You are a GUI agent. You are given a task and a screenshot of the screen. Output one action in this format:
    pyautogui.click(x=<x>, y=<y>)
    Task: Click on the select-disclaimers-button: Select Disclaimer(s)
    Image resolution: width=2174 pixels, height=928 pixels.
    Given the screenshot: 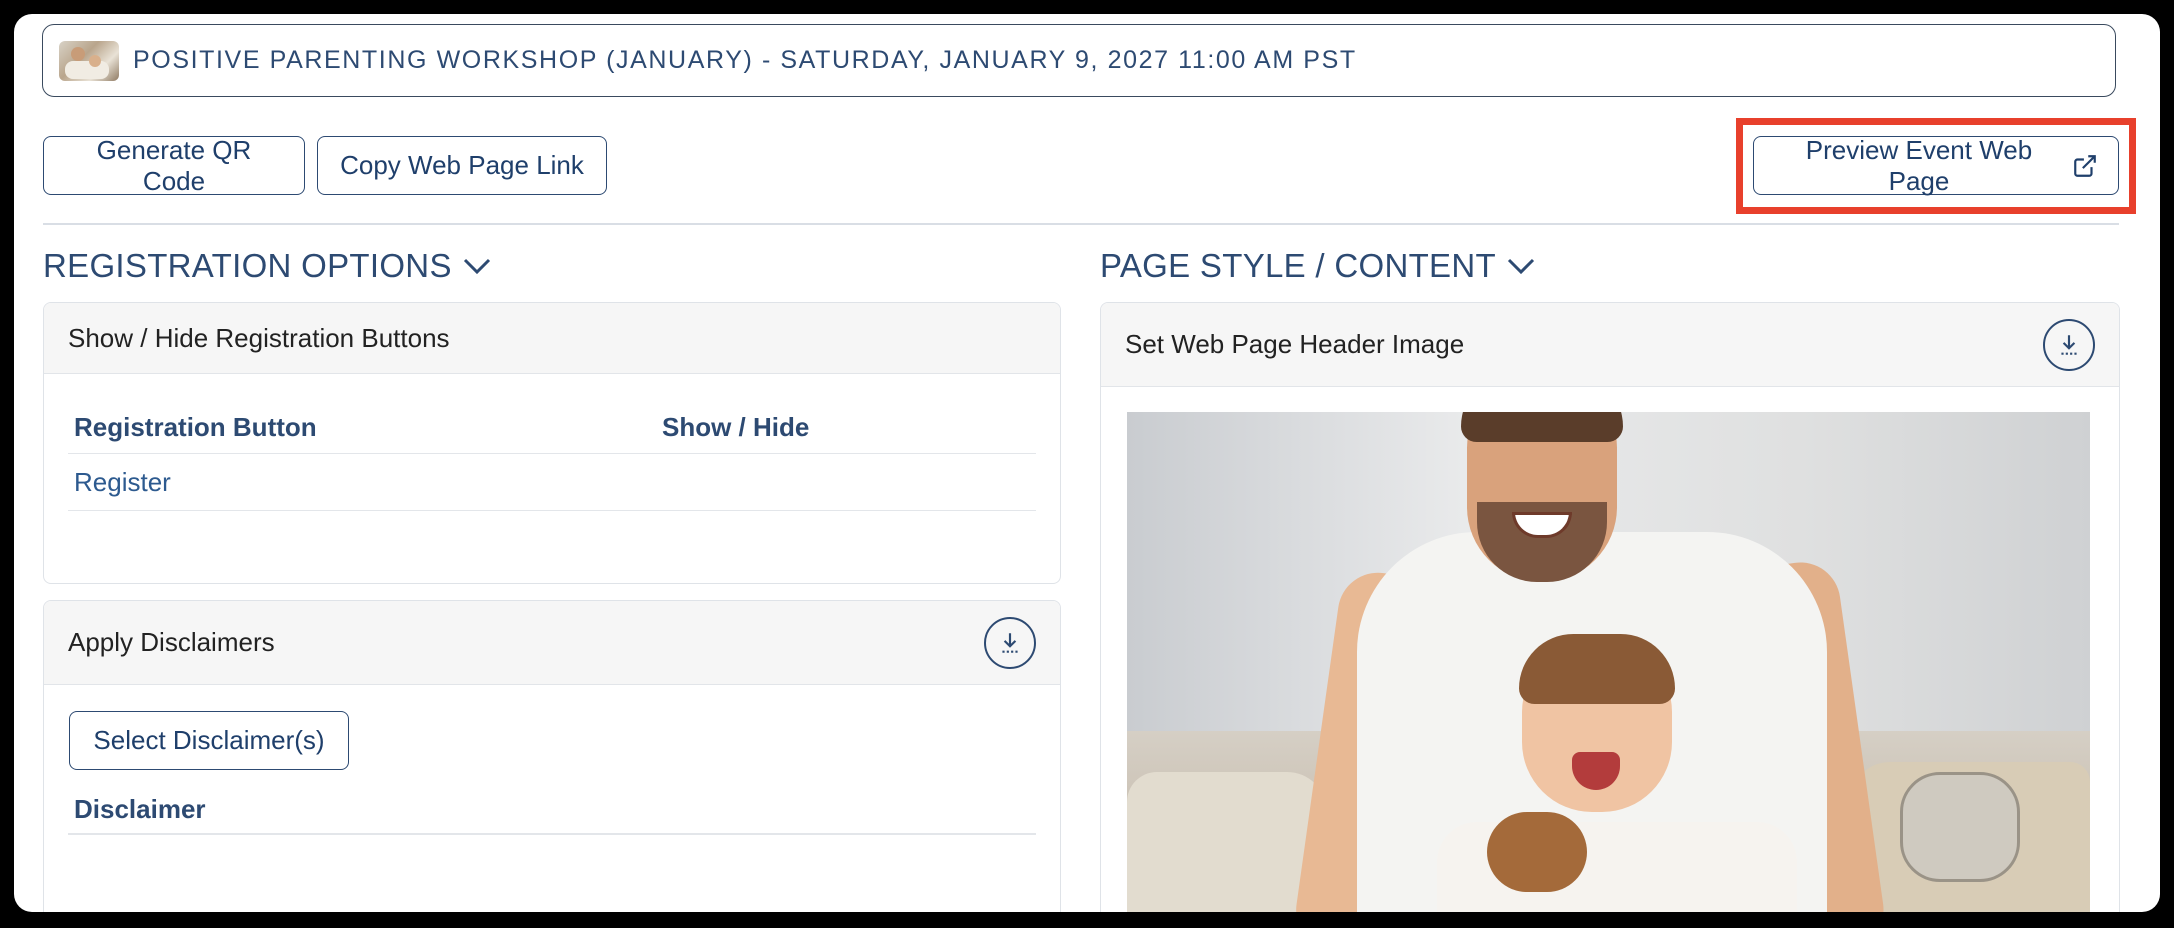 What is the action you would take?
    pyautogui.click(x=209, y=740)
    